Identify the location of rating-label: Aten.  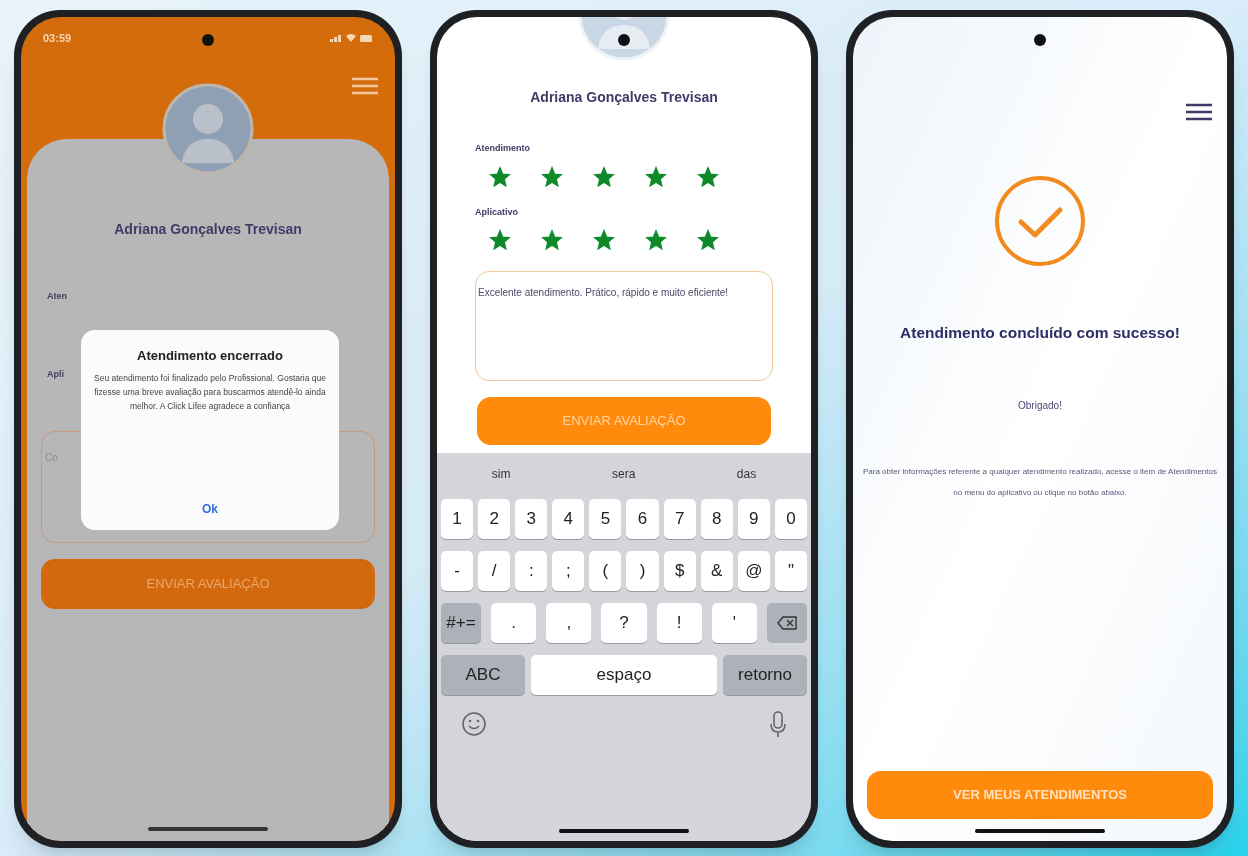
(57, 296).